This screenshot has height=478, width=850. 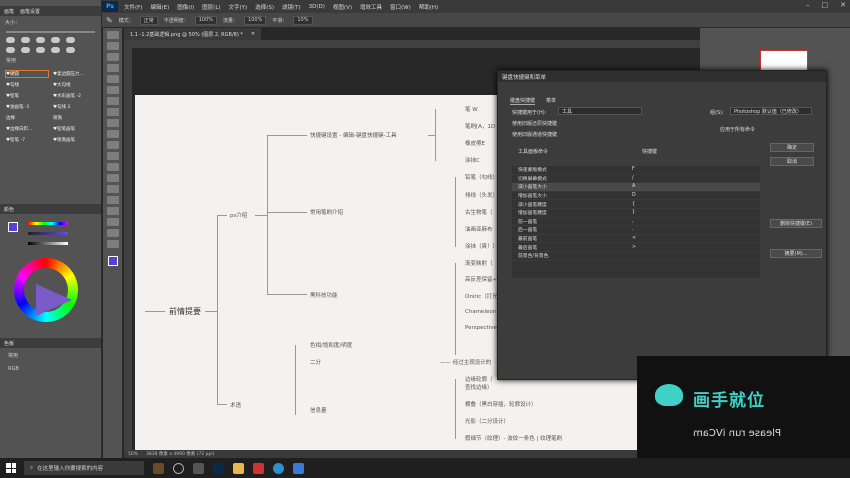 I want to click on row-command: 最前画笔, so click(x=572, y=238).